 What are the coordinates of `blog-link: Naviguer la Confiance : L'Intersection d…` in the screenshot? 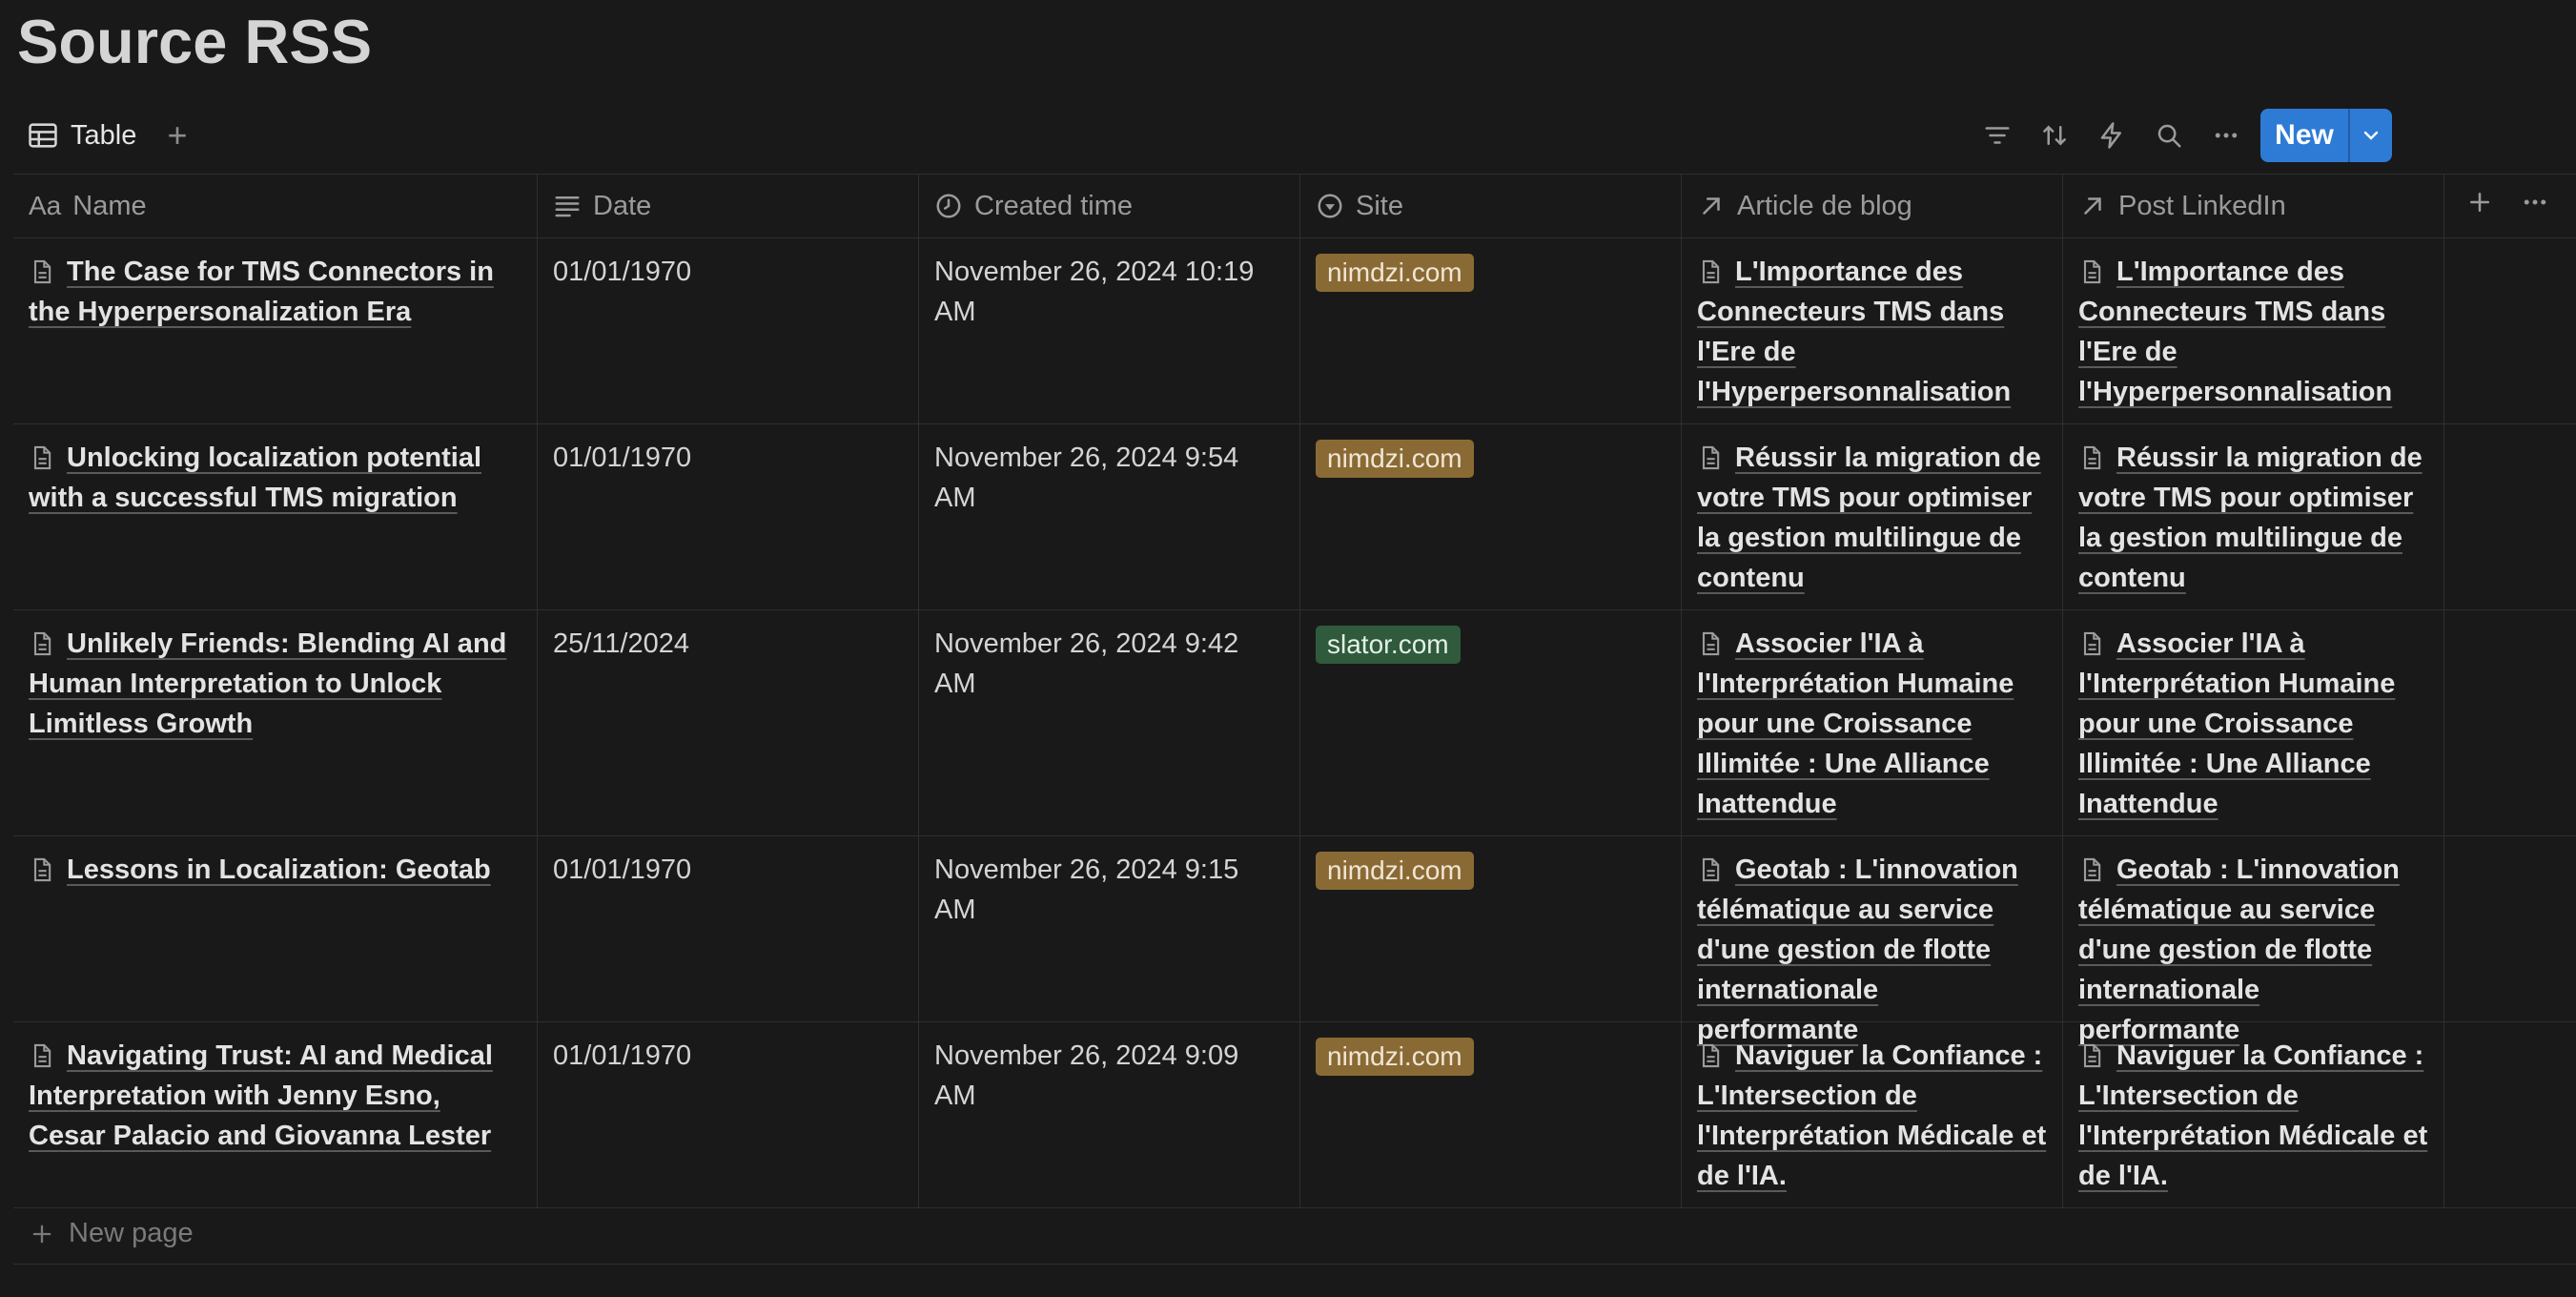 It's located at (1872, 1116).